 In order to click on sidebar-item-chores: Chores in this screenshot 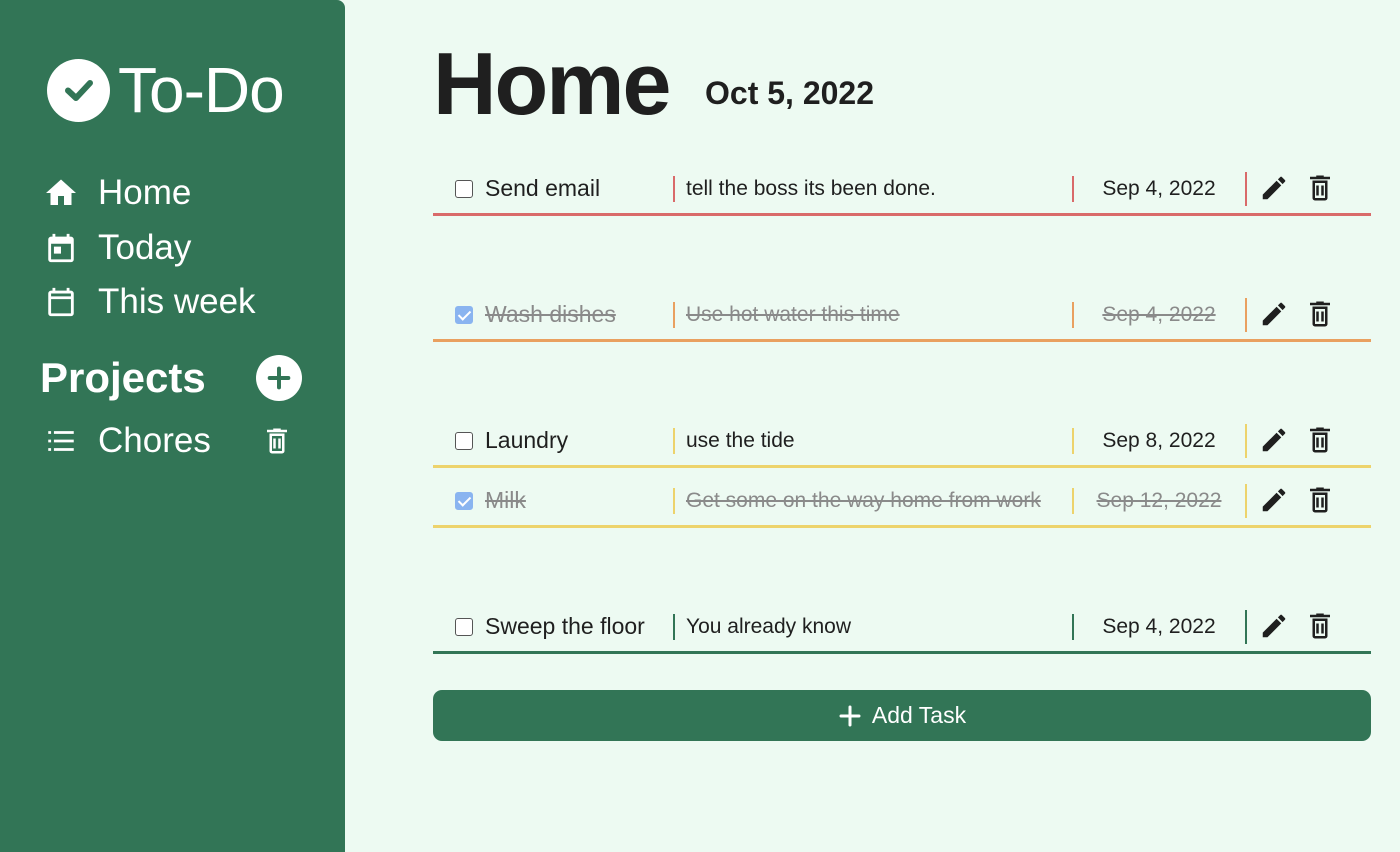, I will do `click(168, 441)`.